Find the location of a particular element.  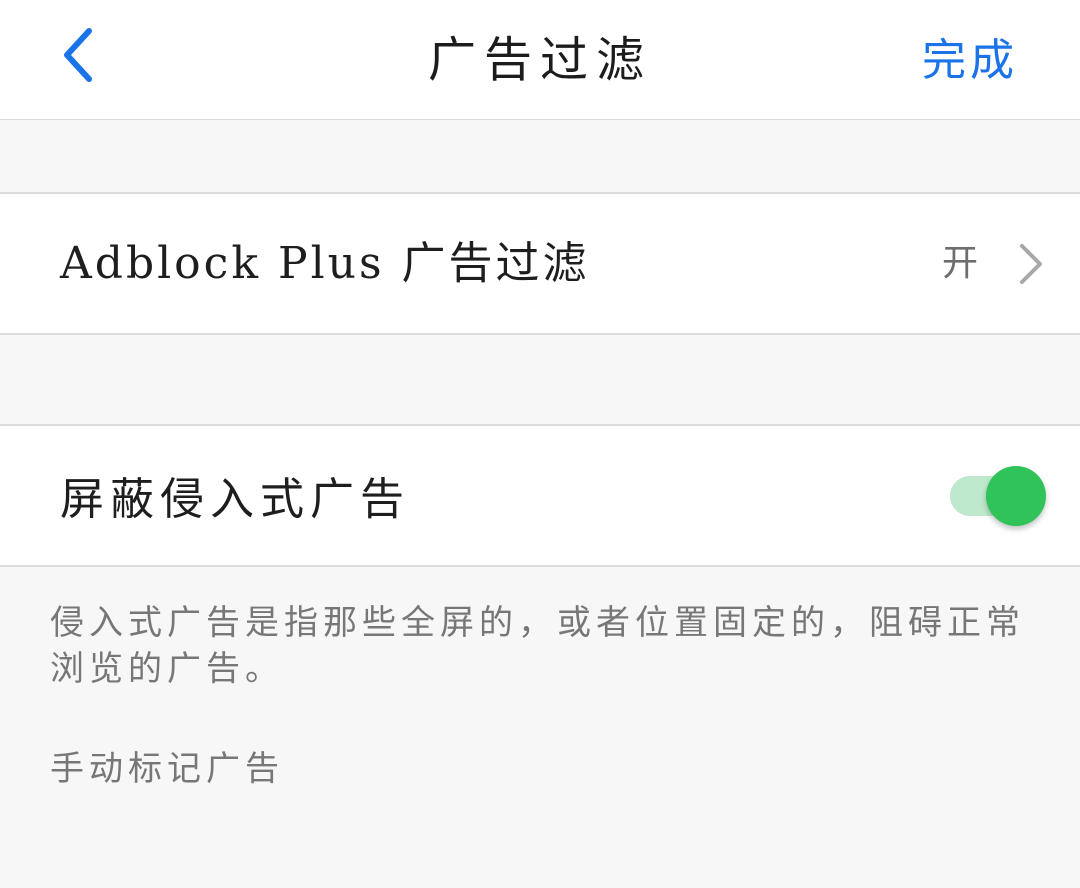

block-intrusive-ads-toggle is located at coordinates (997, 496).